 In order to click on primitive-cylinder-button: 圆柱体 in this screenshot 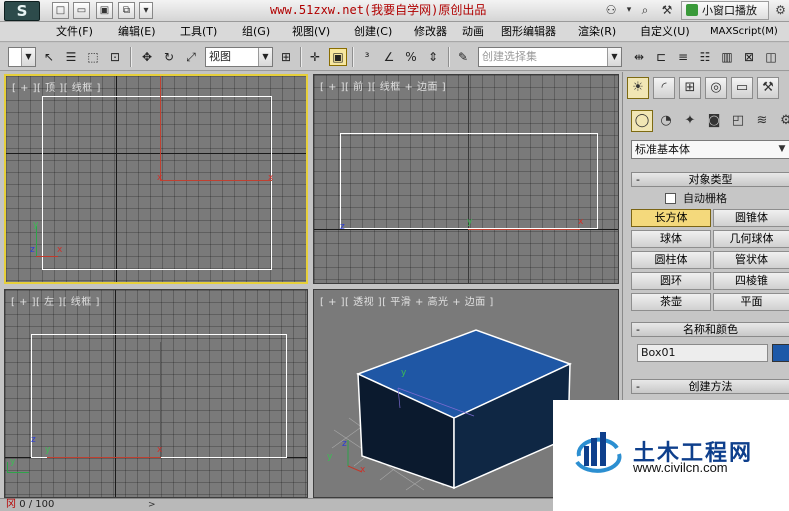, I will do `click(671, 260)`.